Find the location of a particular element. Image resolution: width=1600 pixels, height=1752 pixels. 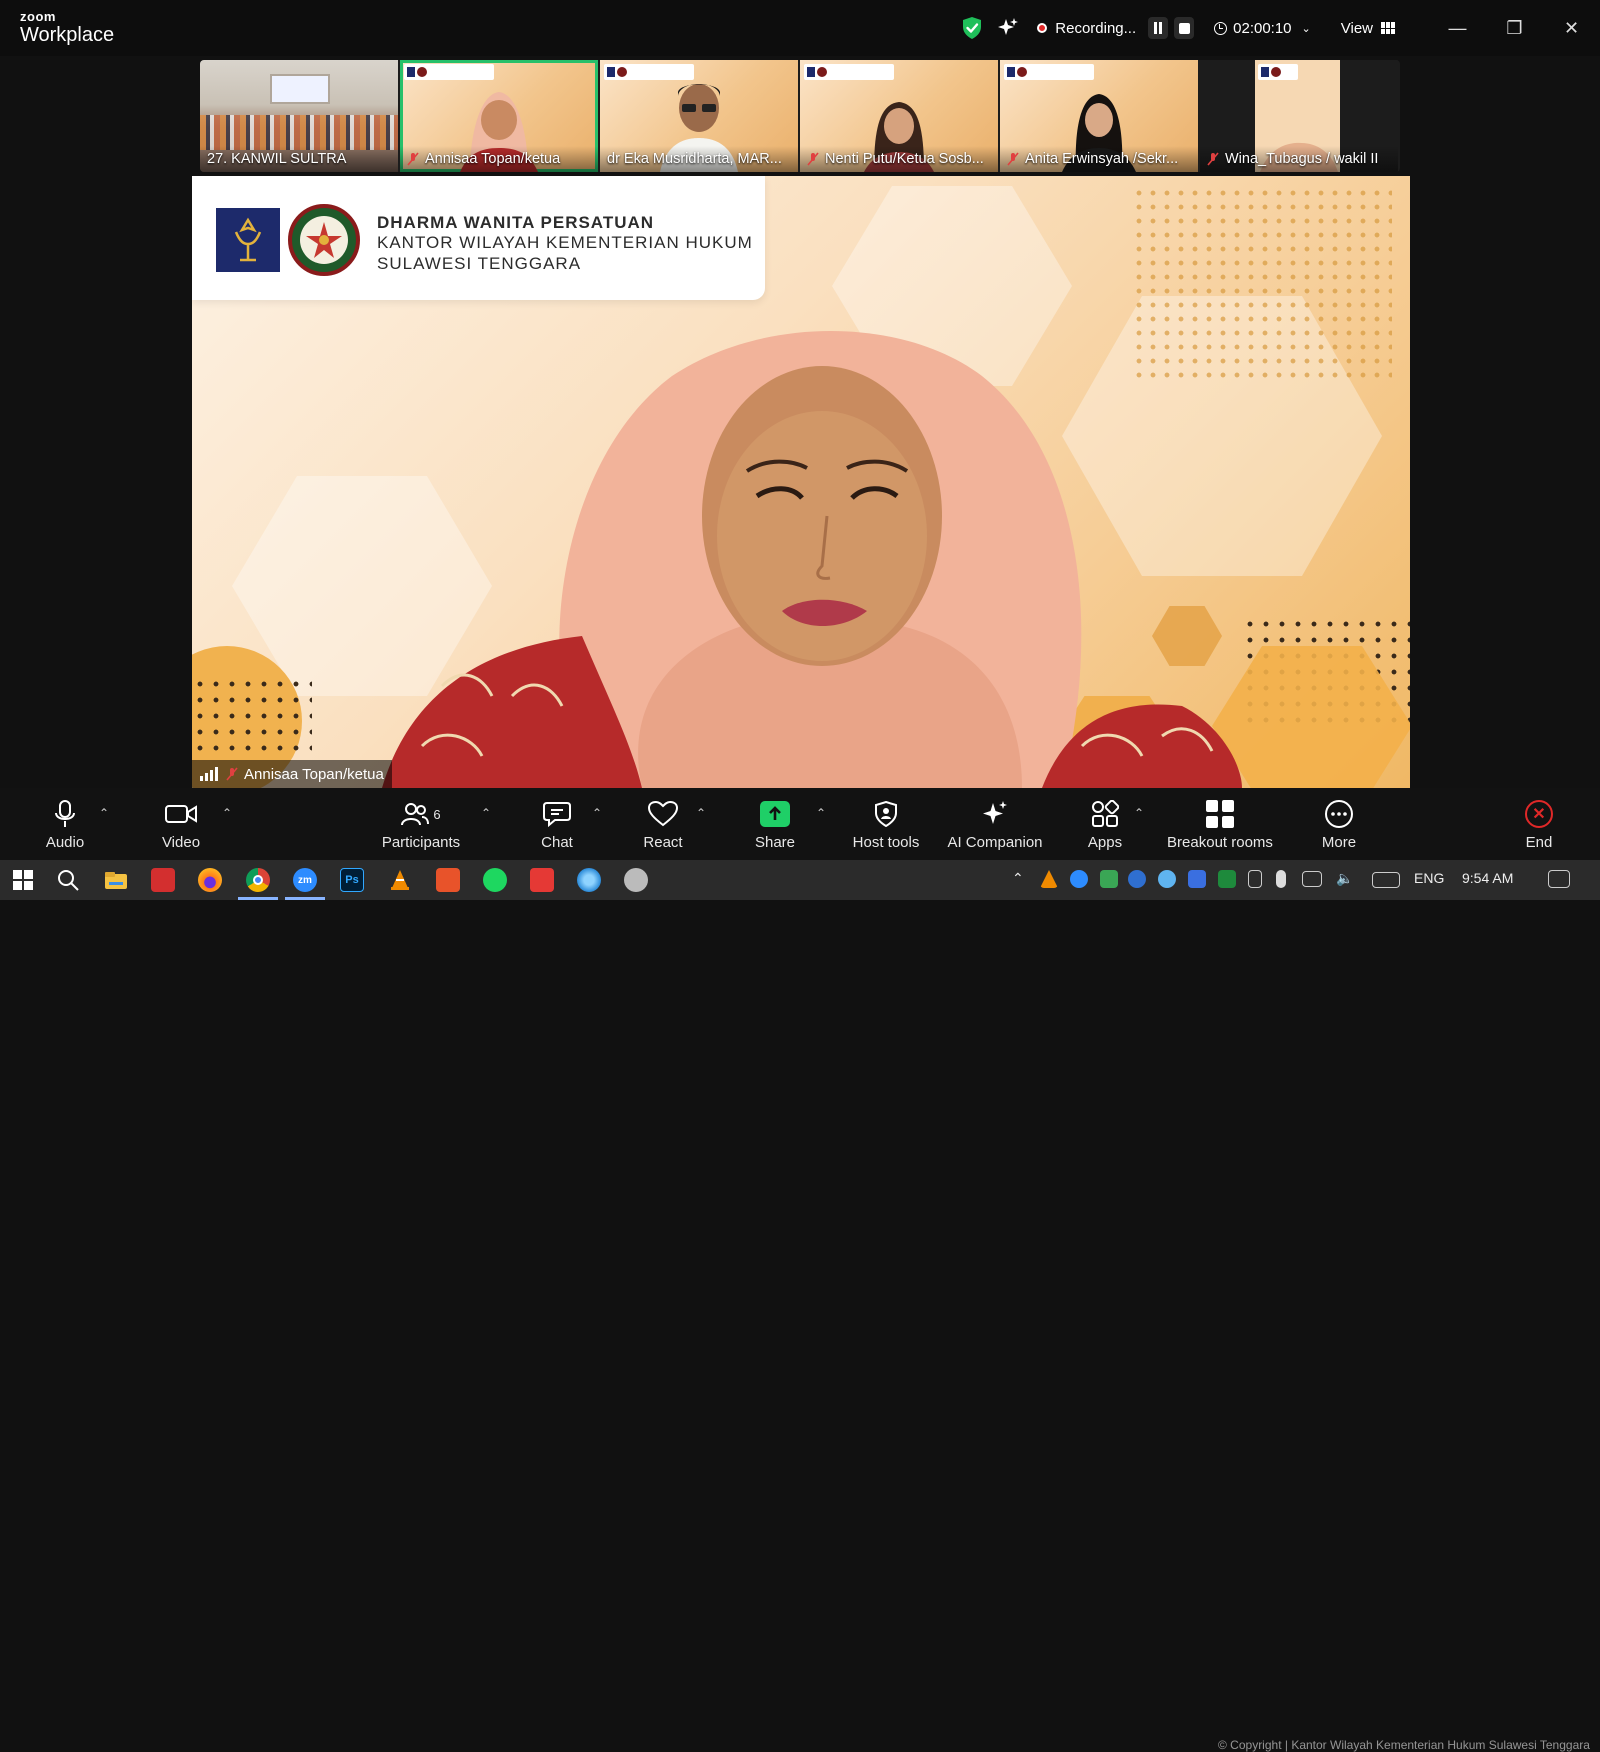

zoom-tray-icon is located at coordinates (1079, 879).